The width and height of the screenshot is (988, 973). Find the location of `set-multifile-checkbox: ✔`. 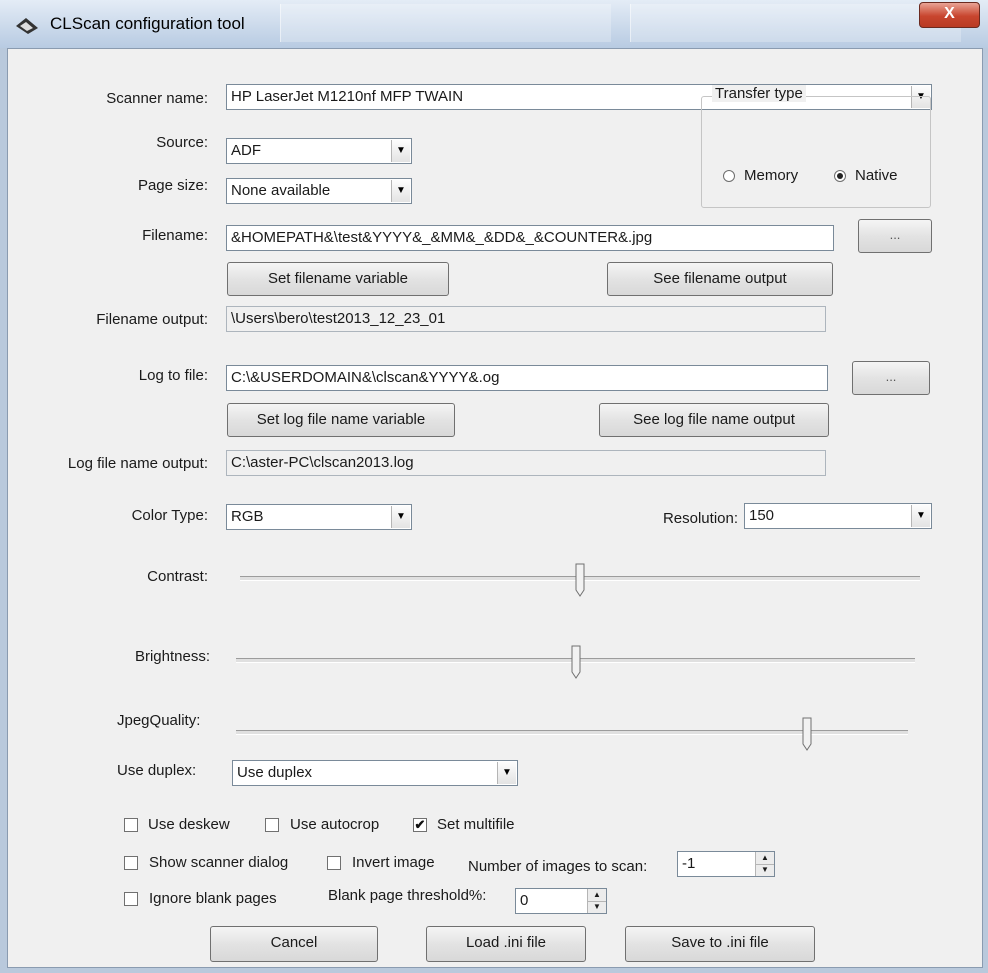

set-multifile-checkbox: ✔ is located at coordinates (420, 825).